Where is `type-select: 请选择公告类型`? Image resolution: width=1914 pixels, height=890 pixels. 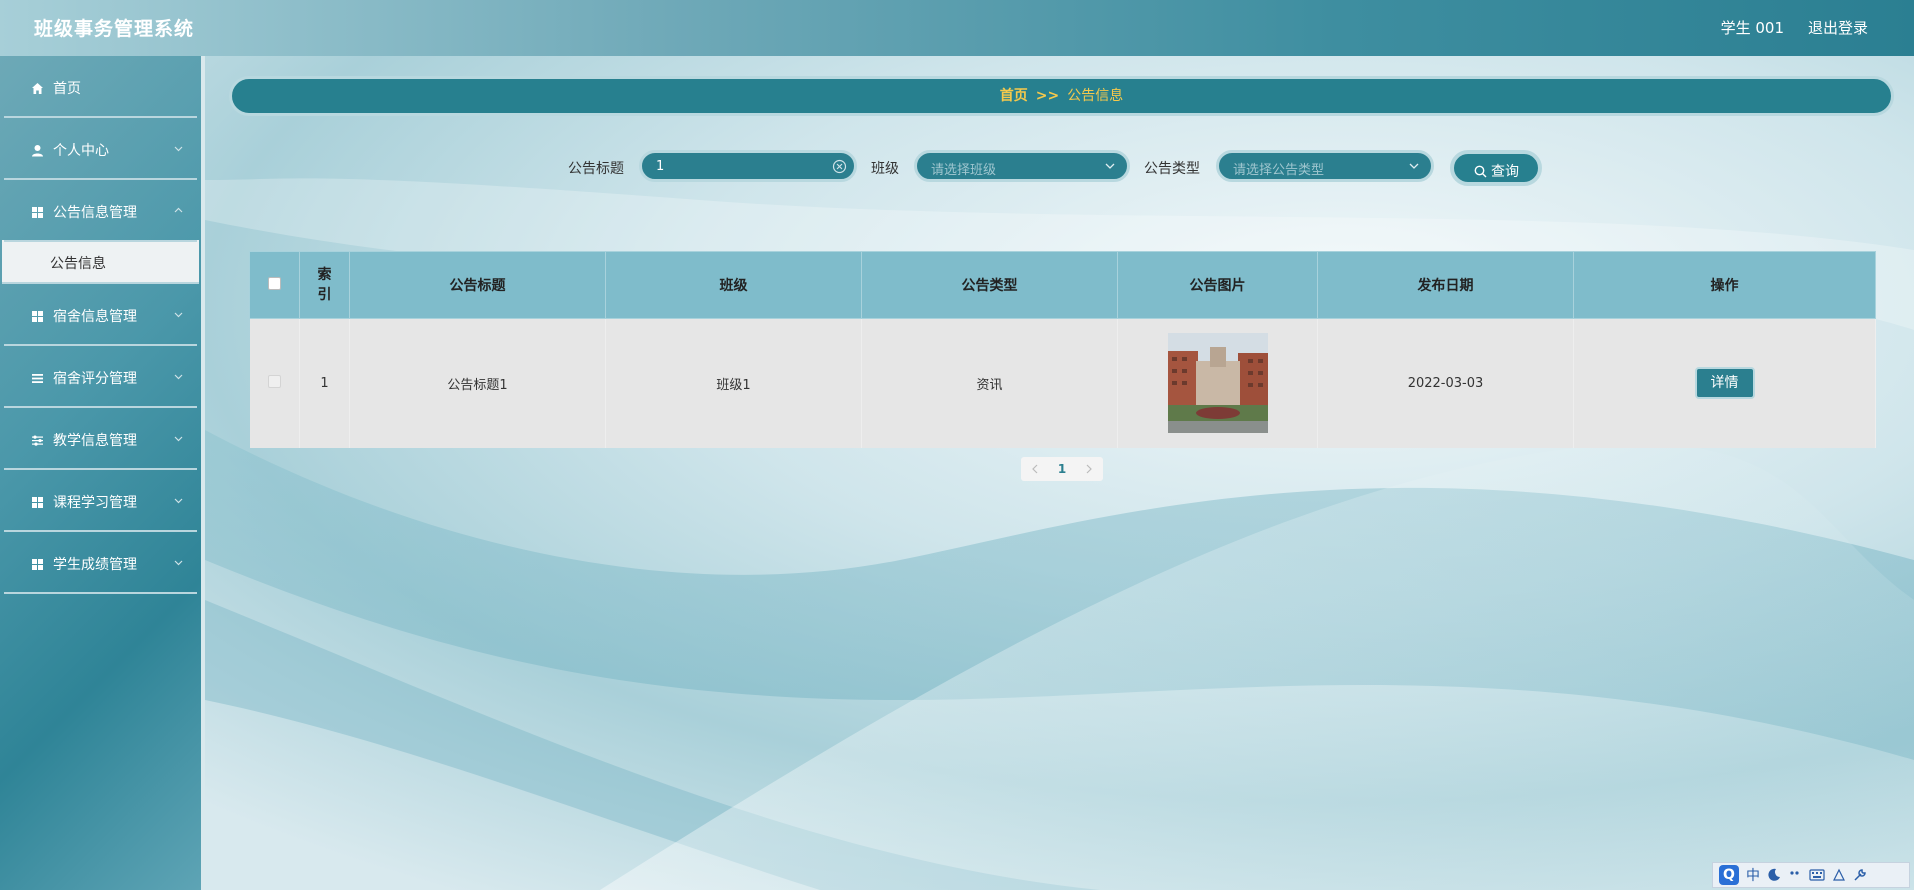 type-select: 请选择公告类型 is located at coordinates (1325, 166).